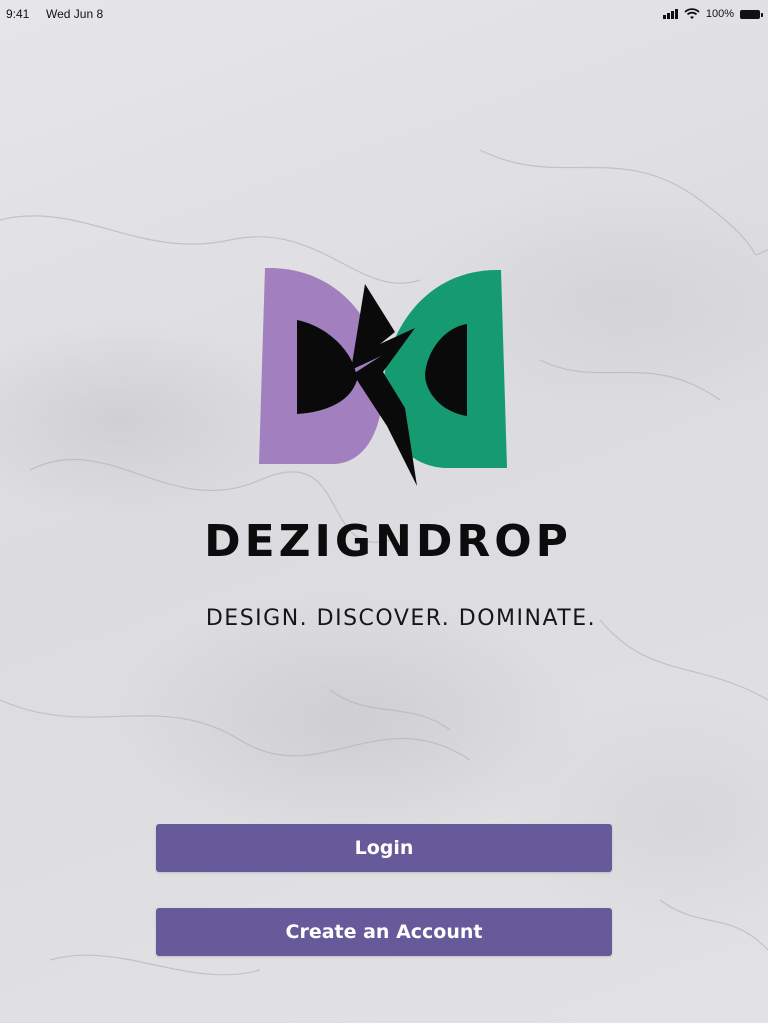 The height and width of the screenshot is (1023, 768). What do you see at coordinates (75, 14) in the screenshot?
I see `status-date: Wed Jun 8` at bounding box center [75, 14].